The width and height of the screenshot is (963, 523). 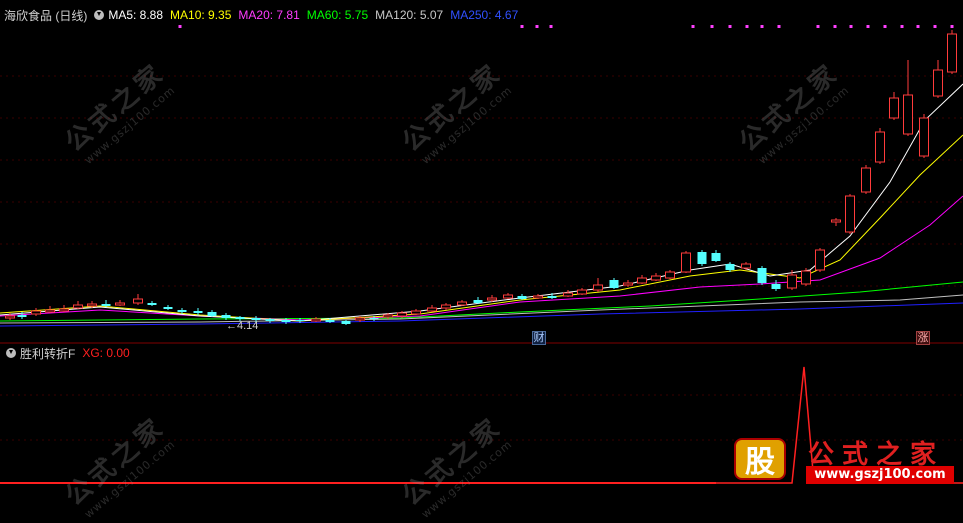 What do you see at coordinates (242, 326) in the screenshot?
I see `low-price-label: ←4.14` at bounding box center [242, 326].